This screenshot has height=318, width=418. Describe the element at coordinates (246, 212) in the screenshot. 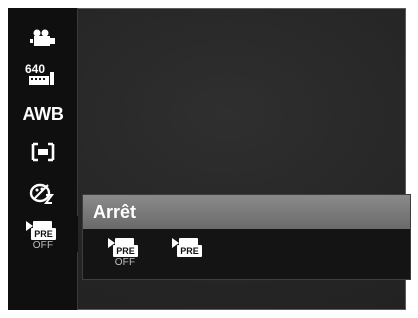

I see `panel-title: Arrêt` at that location.